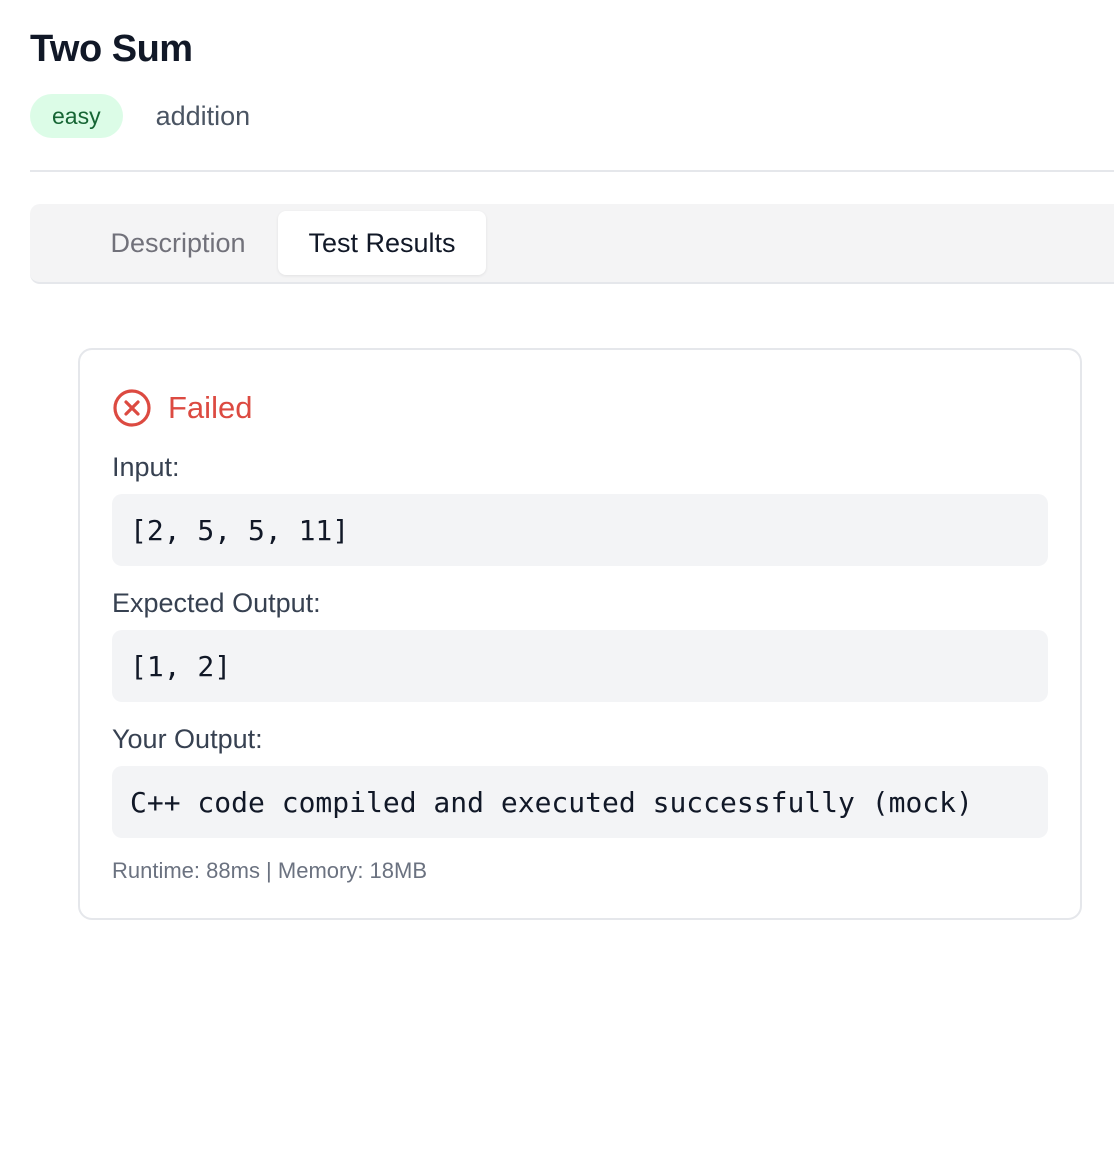 The image size is (1114, 1154). What do you see at coordinates (580, 530) in the screenshot?
I see `input-value: [2, 5, 5, 11]` at bounding box center [580, 530].